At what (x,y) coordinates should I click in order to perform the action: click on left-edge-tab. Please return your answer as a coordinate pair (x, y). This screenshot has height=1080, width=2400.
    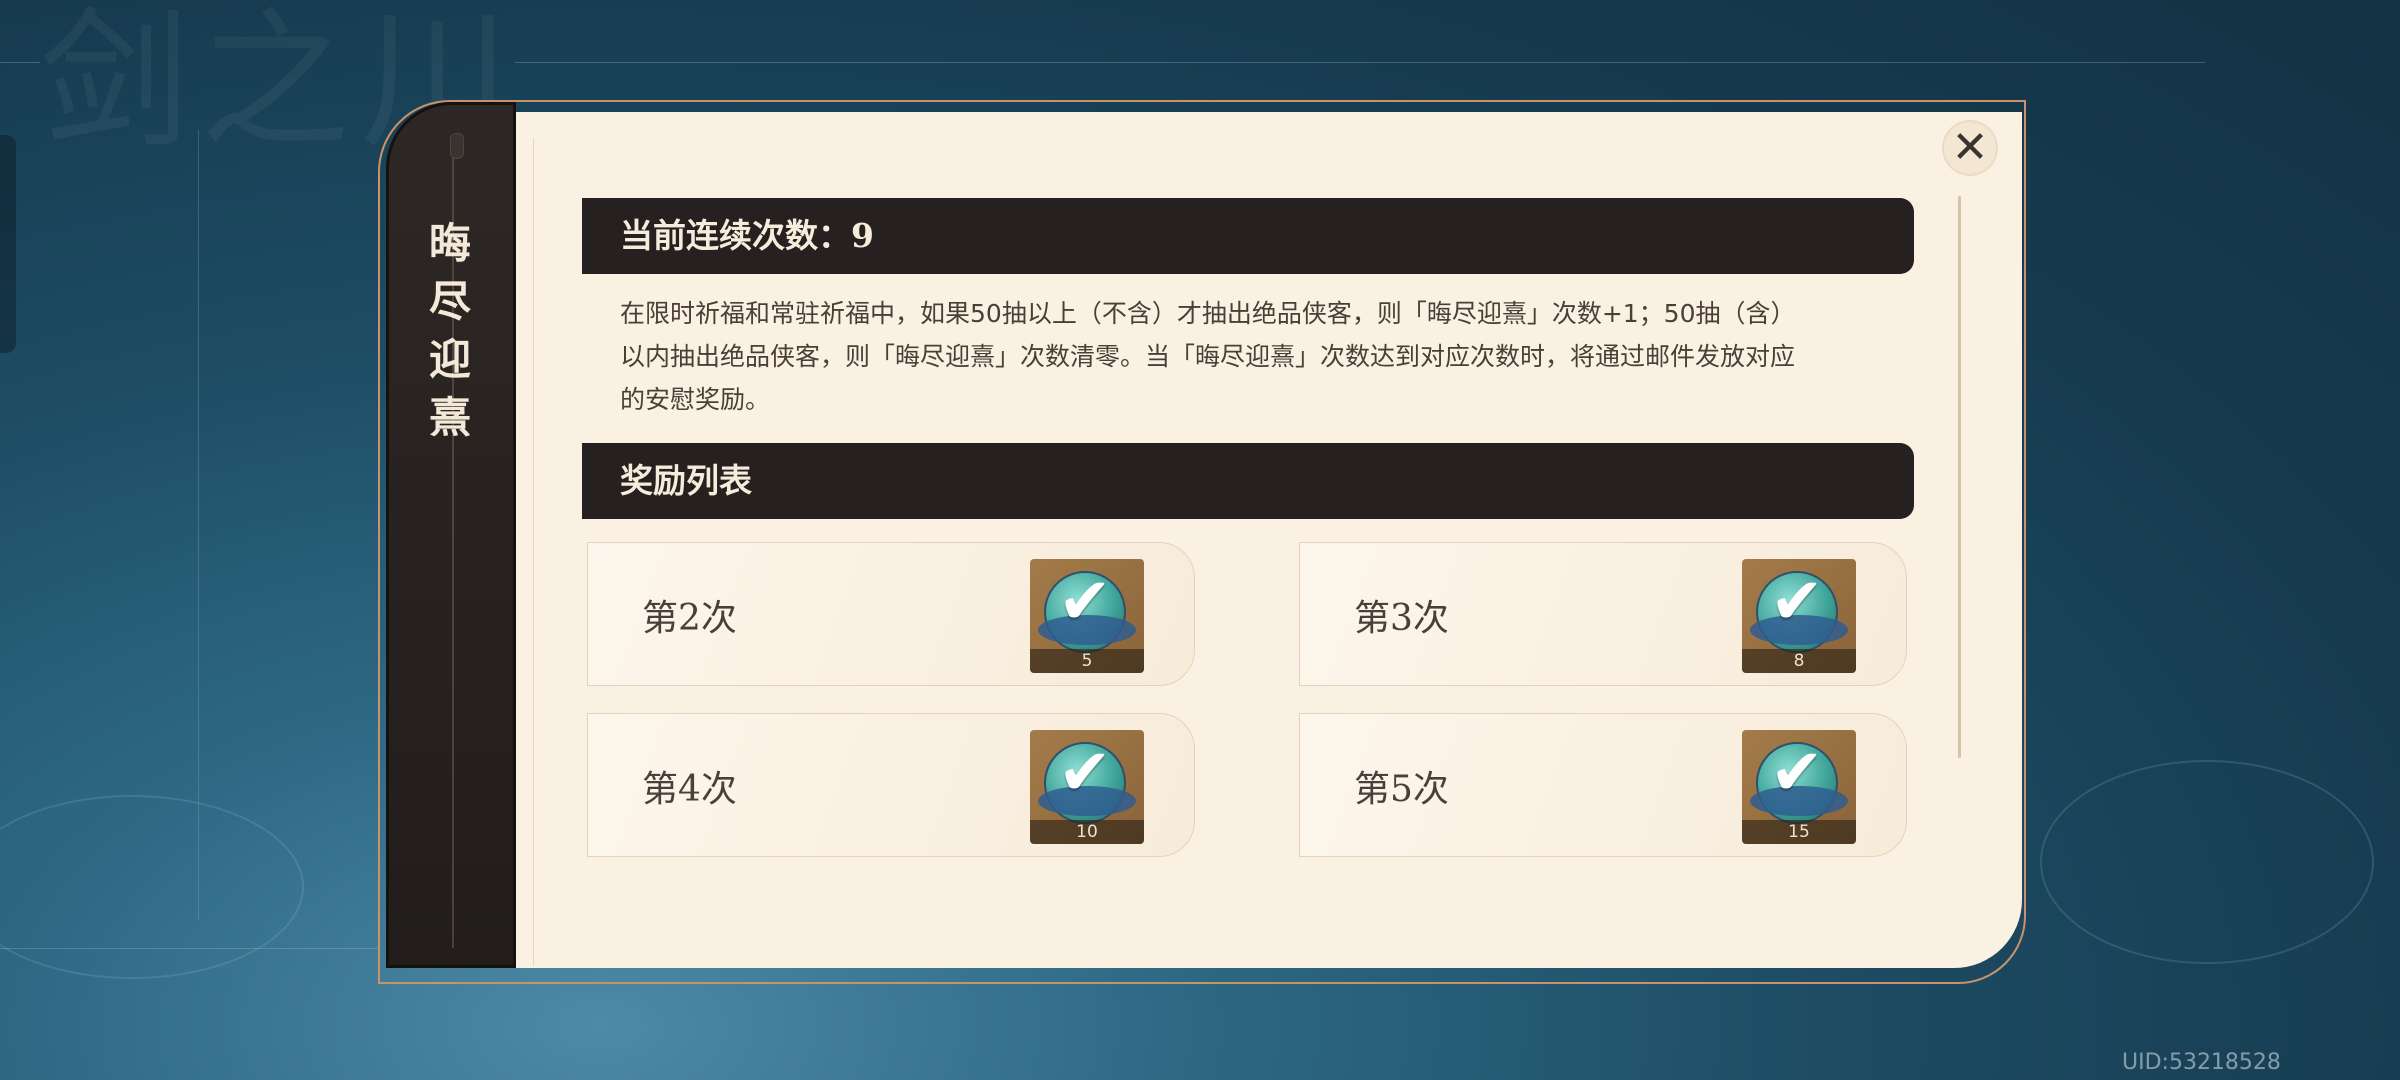
    Looking at the image, I should click on (8, 244).